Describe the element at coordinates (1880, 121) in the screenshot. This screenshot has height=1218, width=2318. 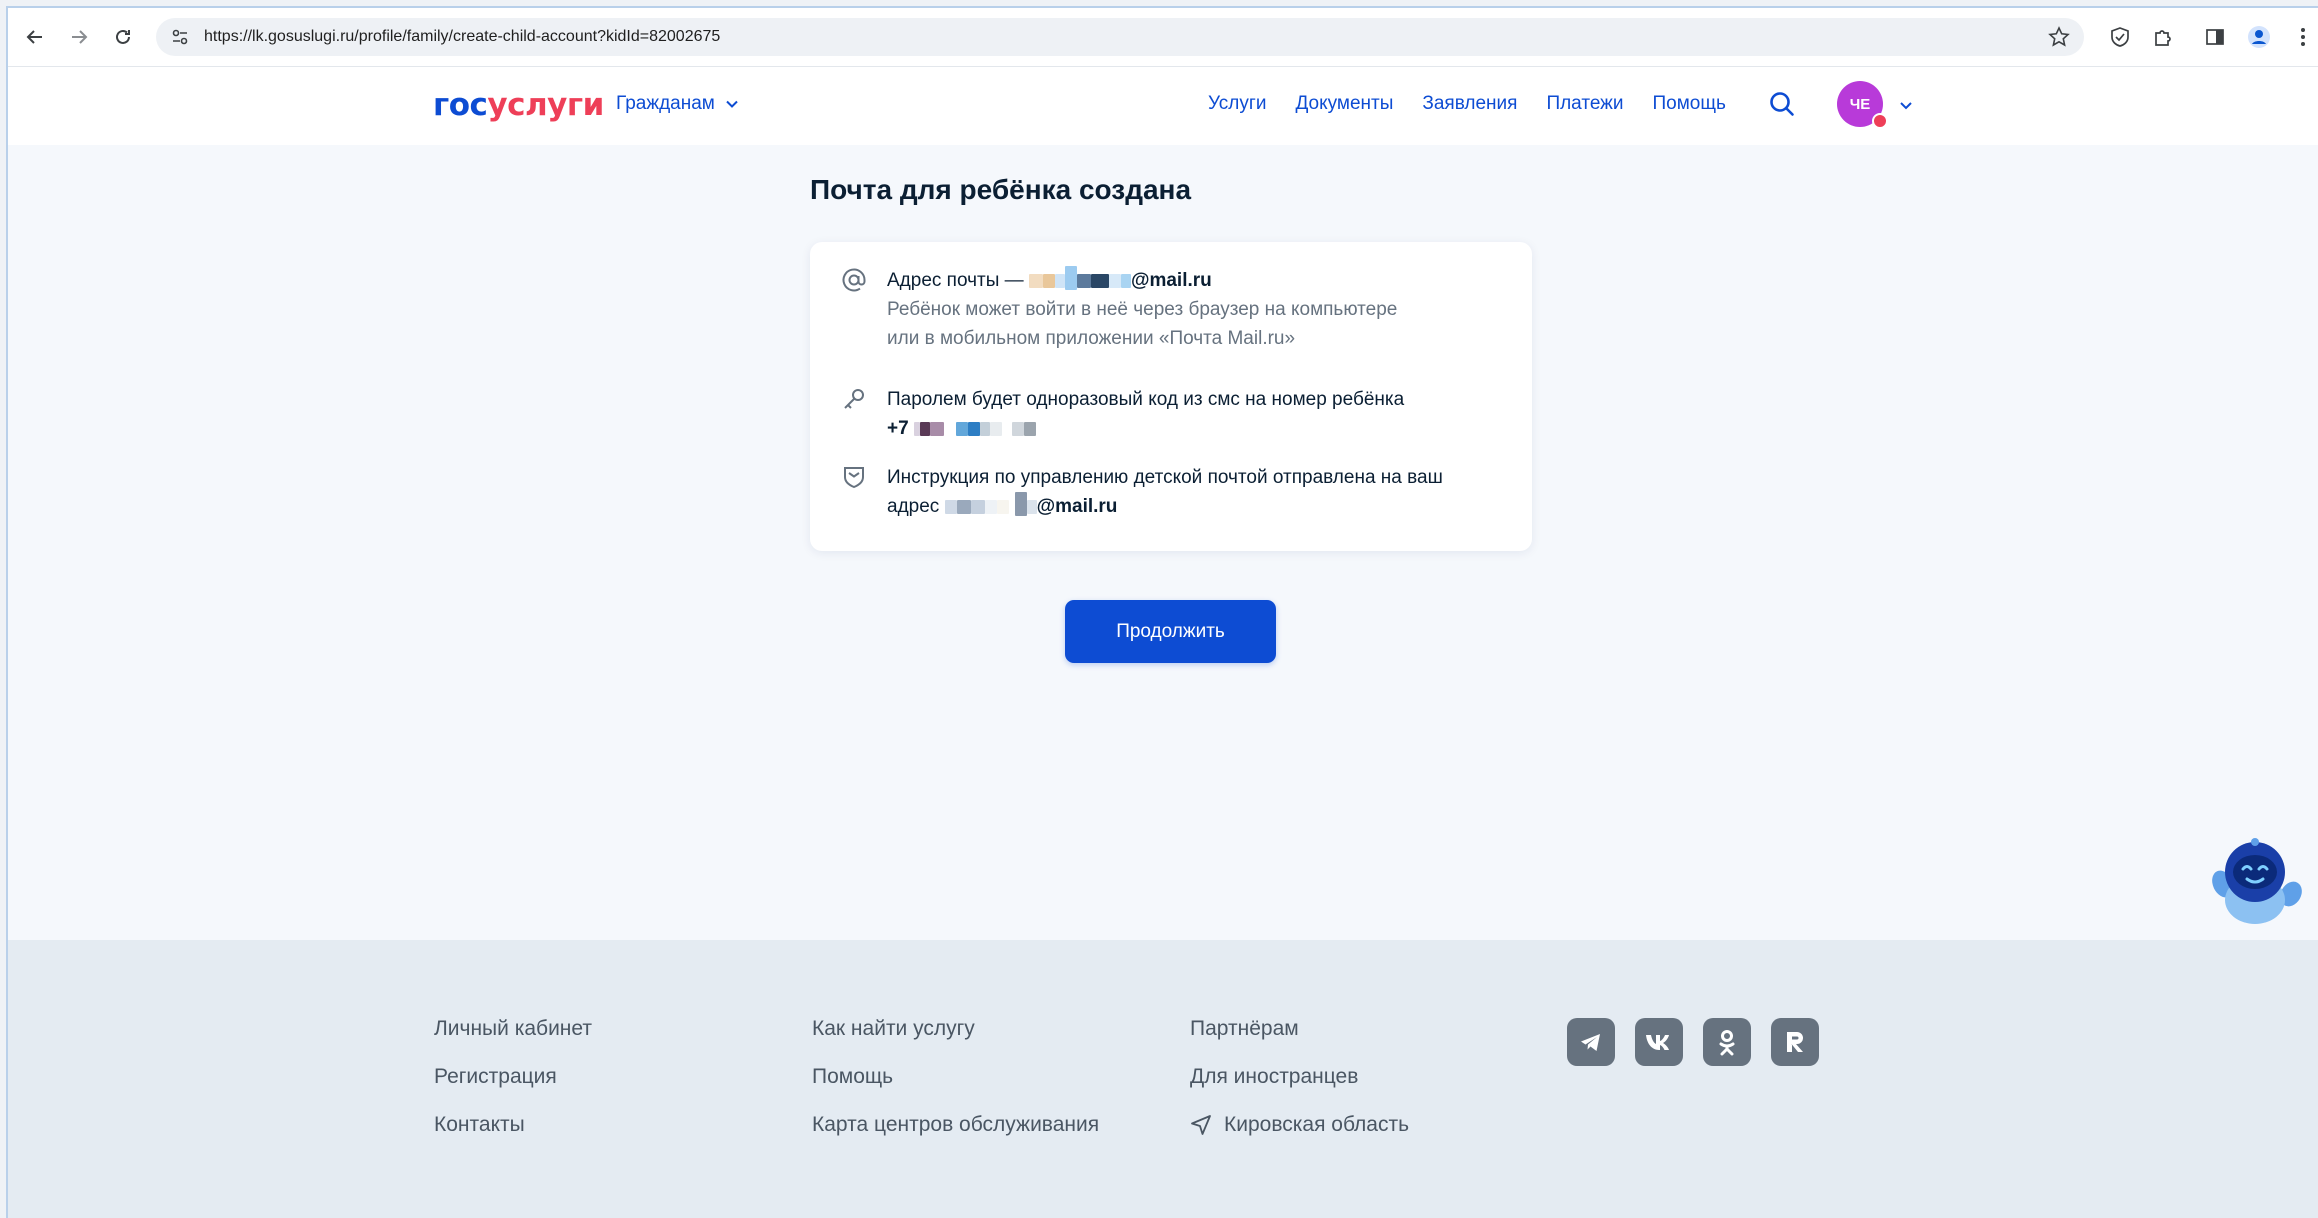
I see `notification-dot` at that location.